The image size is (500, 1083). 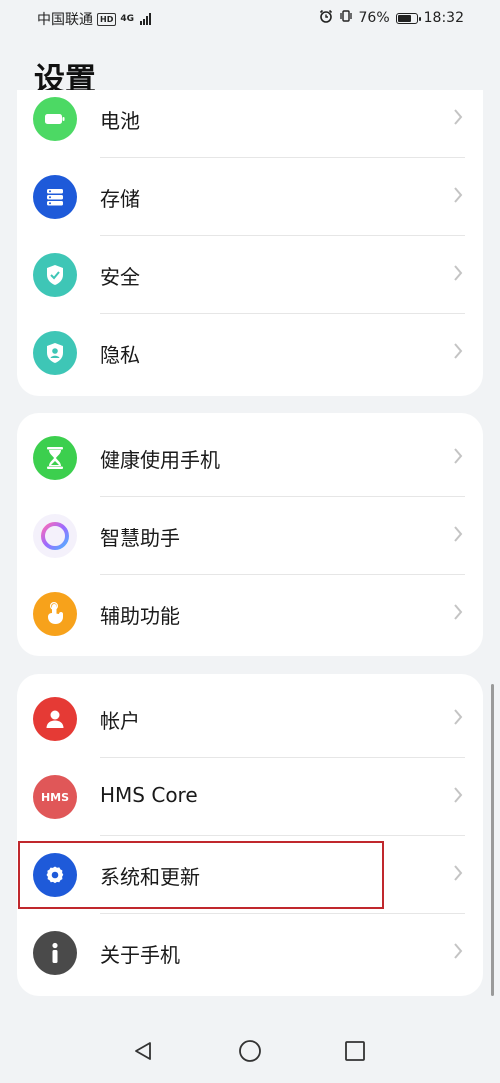 I want to click on battery-status-icon, so click(x=408, y=18).